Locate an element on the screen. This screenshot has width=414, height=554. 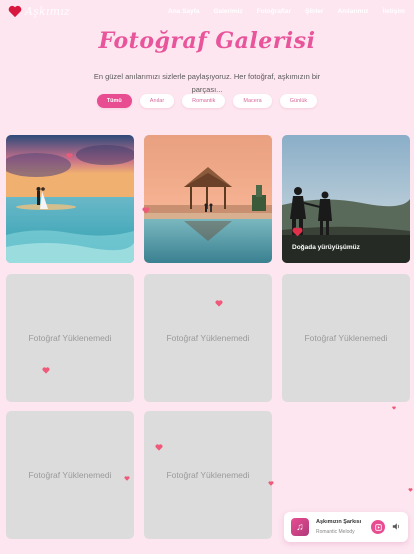
play-icon is located at coordinates (378, 527).